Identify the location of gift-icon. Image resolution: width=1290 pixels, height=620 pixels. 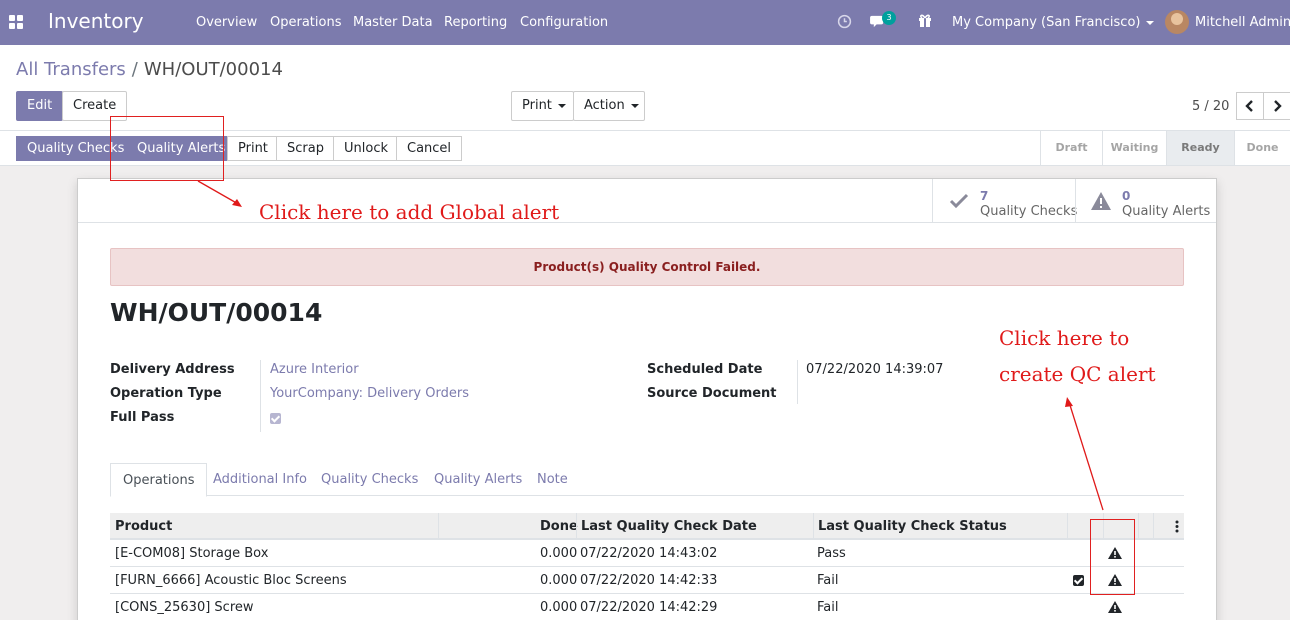
(925, 20).